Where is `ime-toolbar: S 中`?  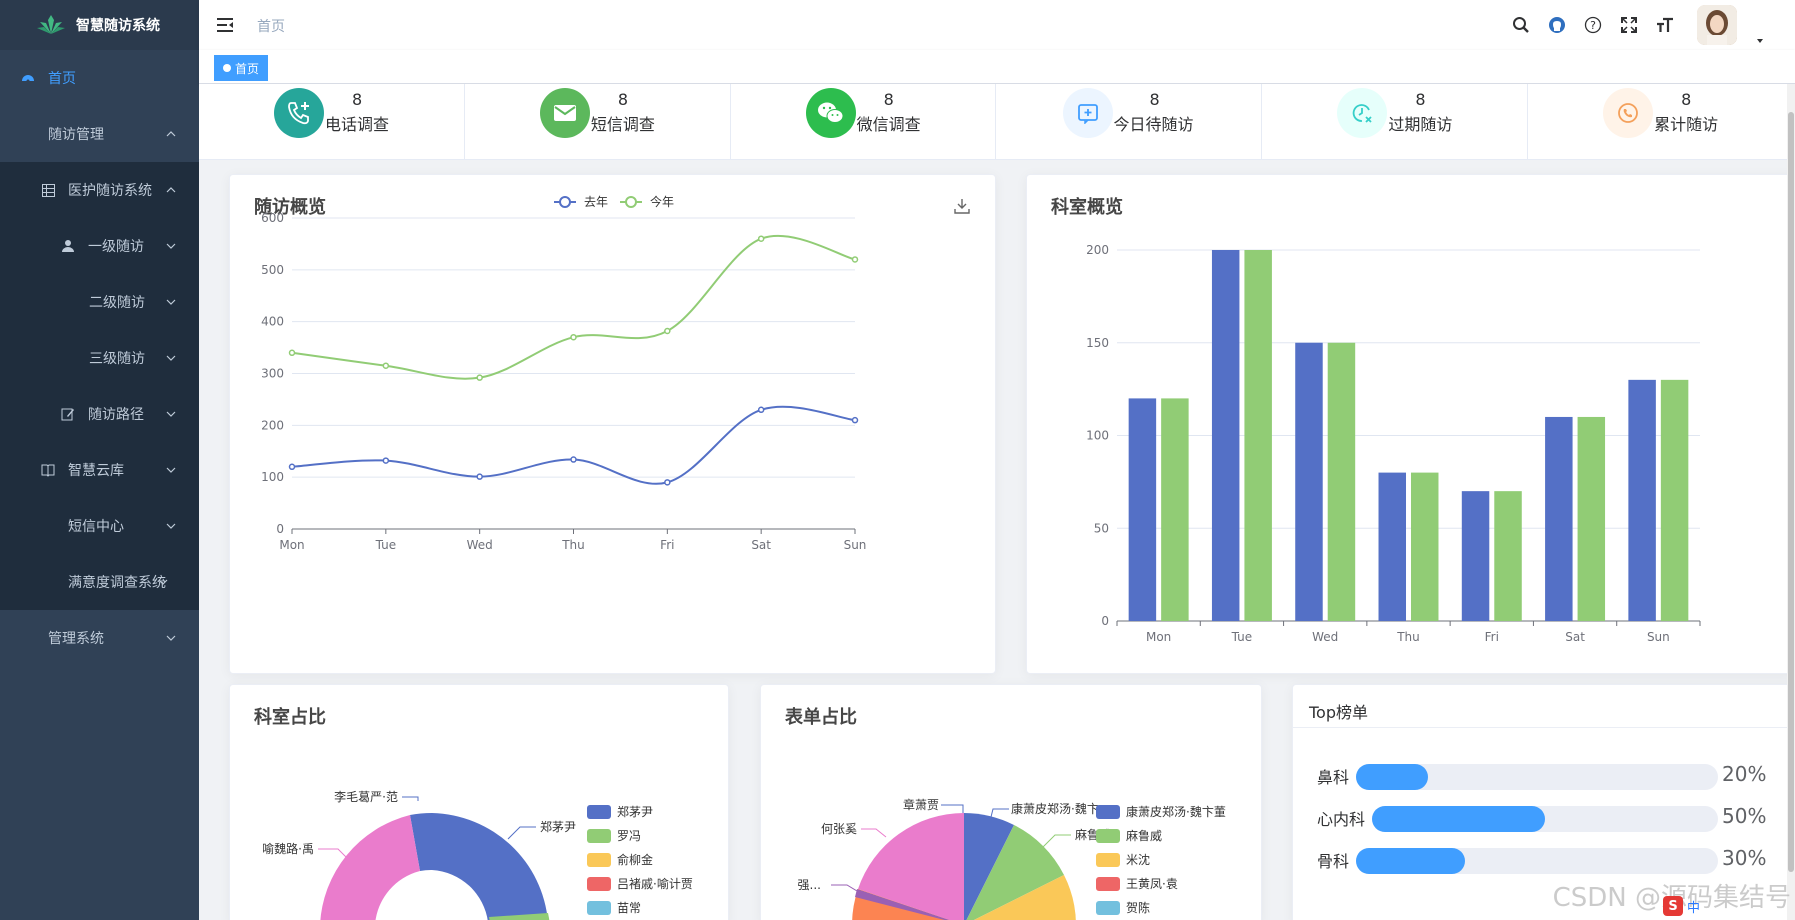
ime-toolbar: S 中 is located at coordinates (1681, 906).